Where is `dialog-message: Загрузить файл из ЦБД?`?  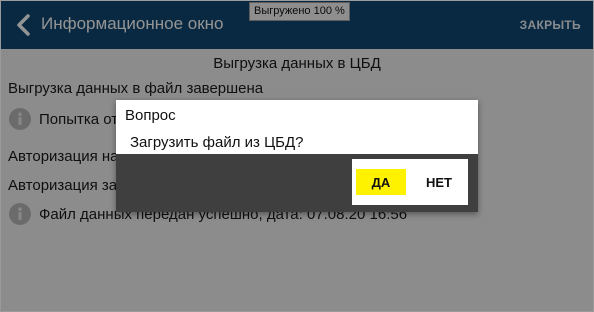
dialog-message: Загрузить файл из ЦБД? is located at coordinates (217, 142).